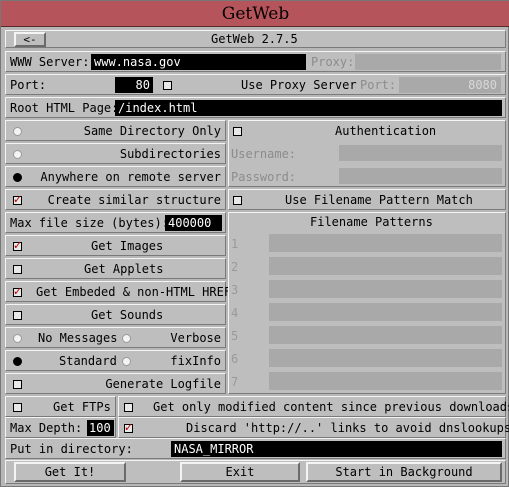  I want to click on subdirs-label: Subdirectories, so click(170, 154).